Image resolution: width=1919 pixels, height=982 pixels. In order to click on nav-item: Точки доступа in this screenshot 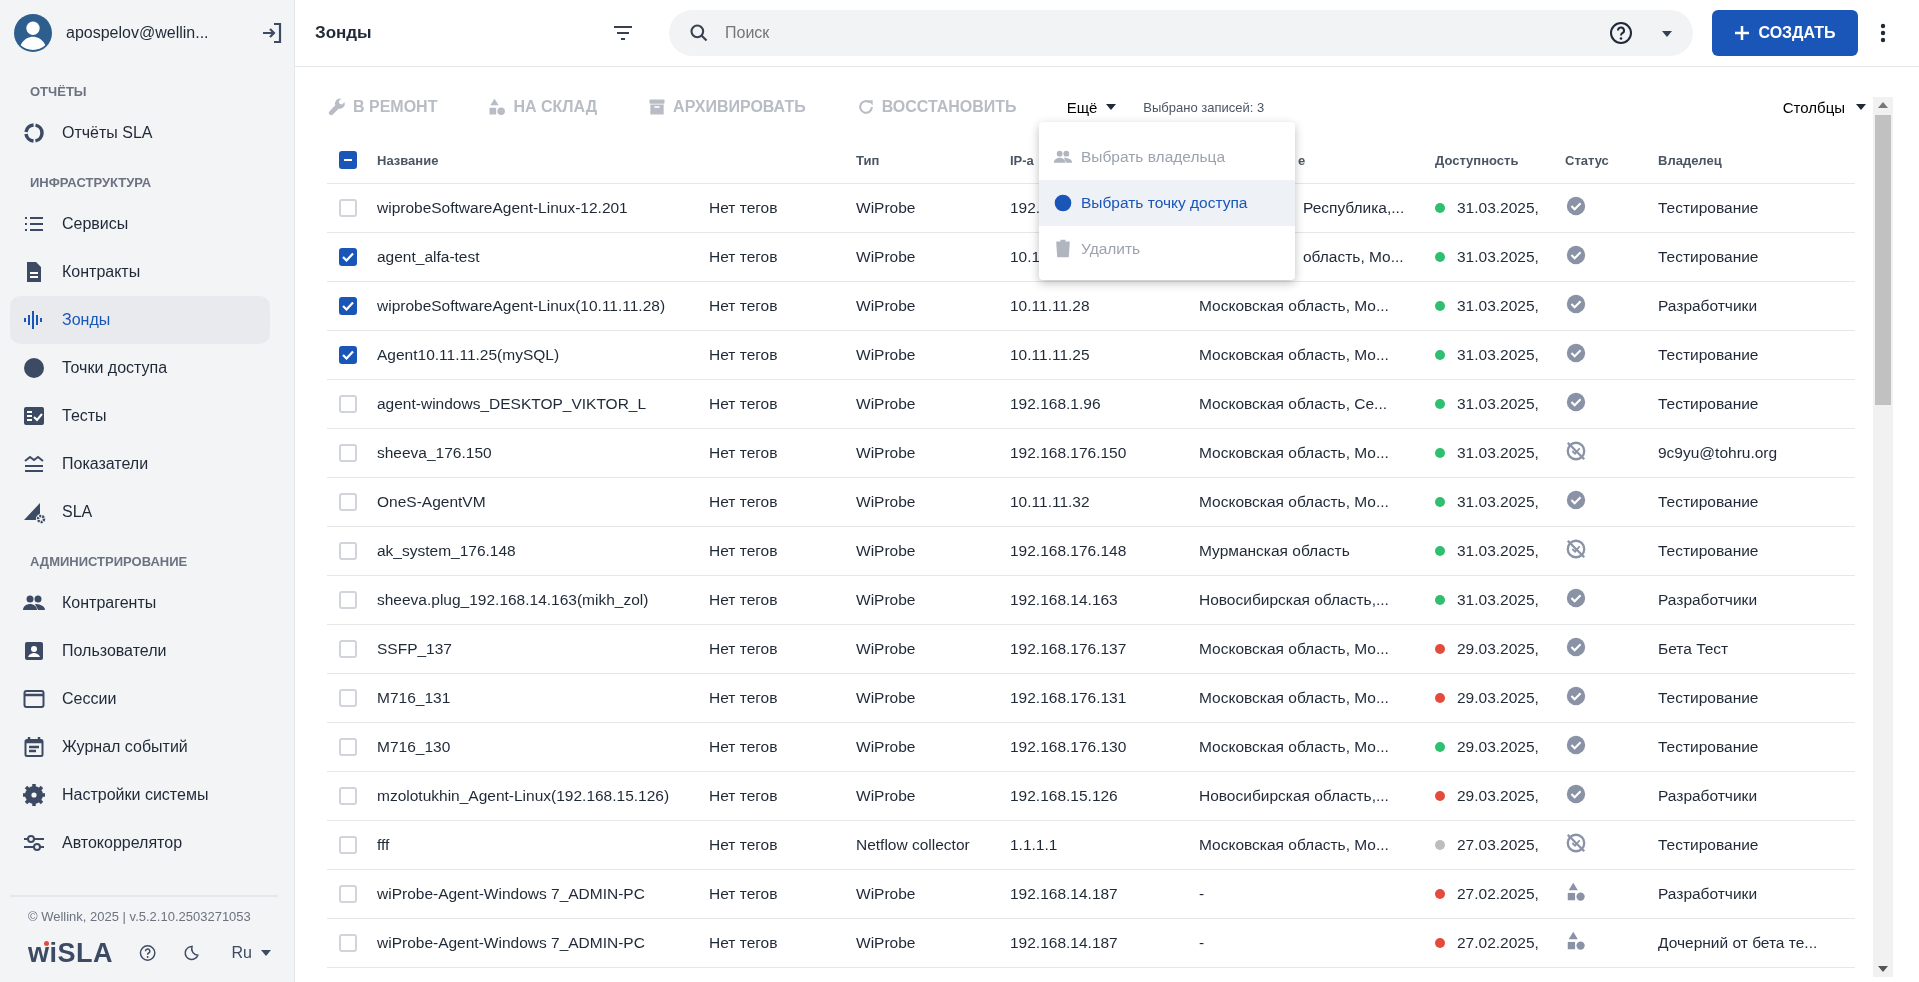, I will do `click(140, 368)`.